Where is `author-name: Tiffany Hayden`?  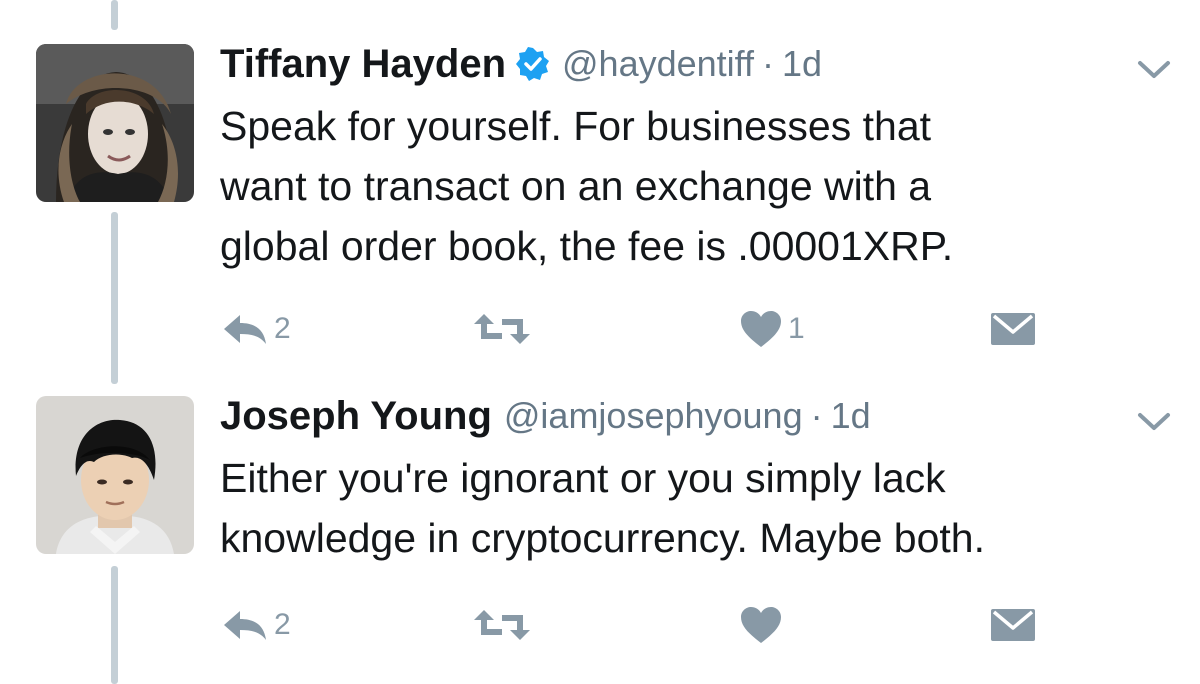 author-name: Tiffany Hayden is located at coordinates (363, 64).